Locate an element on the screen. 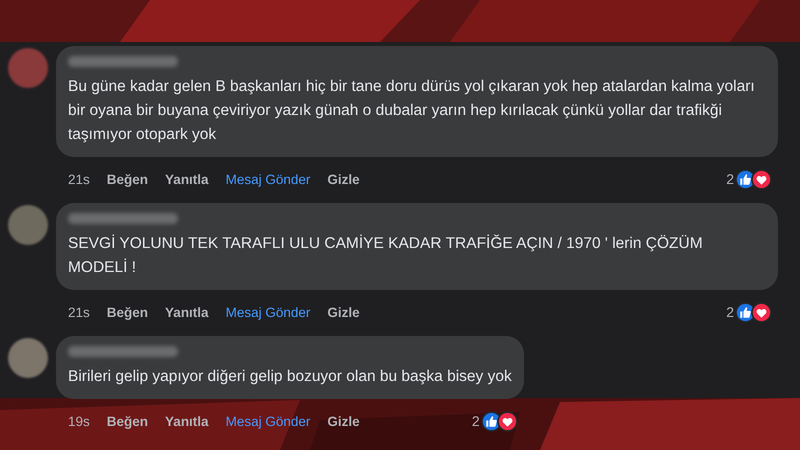 This screenshot has width=800, height=450. timestamp: 19s is located at coordinates (79, 421).